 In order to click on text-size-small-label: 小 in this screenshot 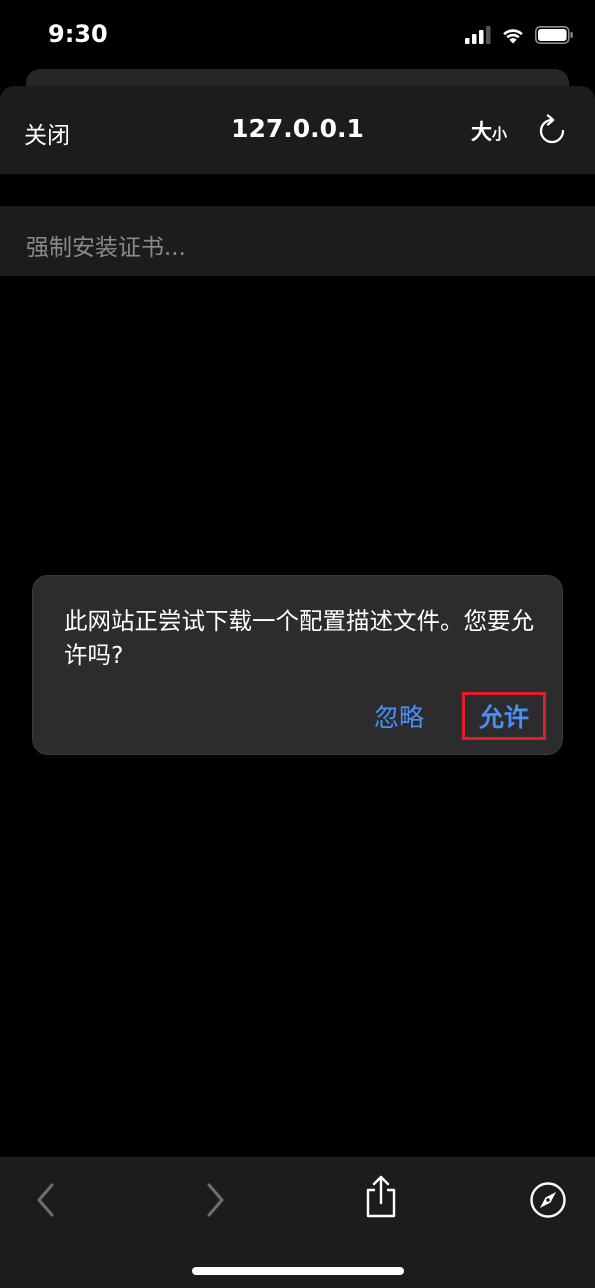, I will do `click(500, 134)`.